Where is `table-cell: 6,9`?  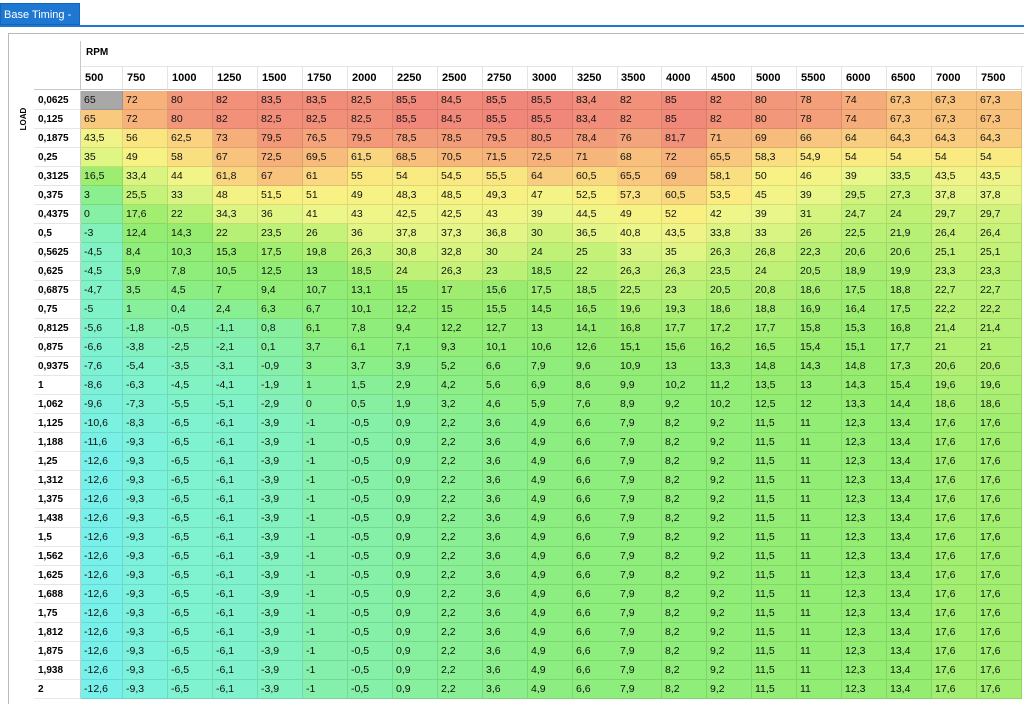 table-cell: 6,9 is located at coordinates (550, 385).